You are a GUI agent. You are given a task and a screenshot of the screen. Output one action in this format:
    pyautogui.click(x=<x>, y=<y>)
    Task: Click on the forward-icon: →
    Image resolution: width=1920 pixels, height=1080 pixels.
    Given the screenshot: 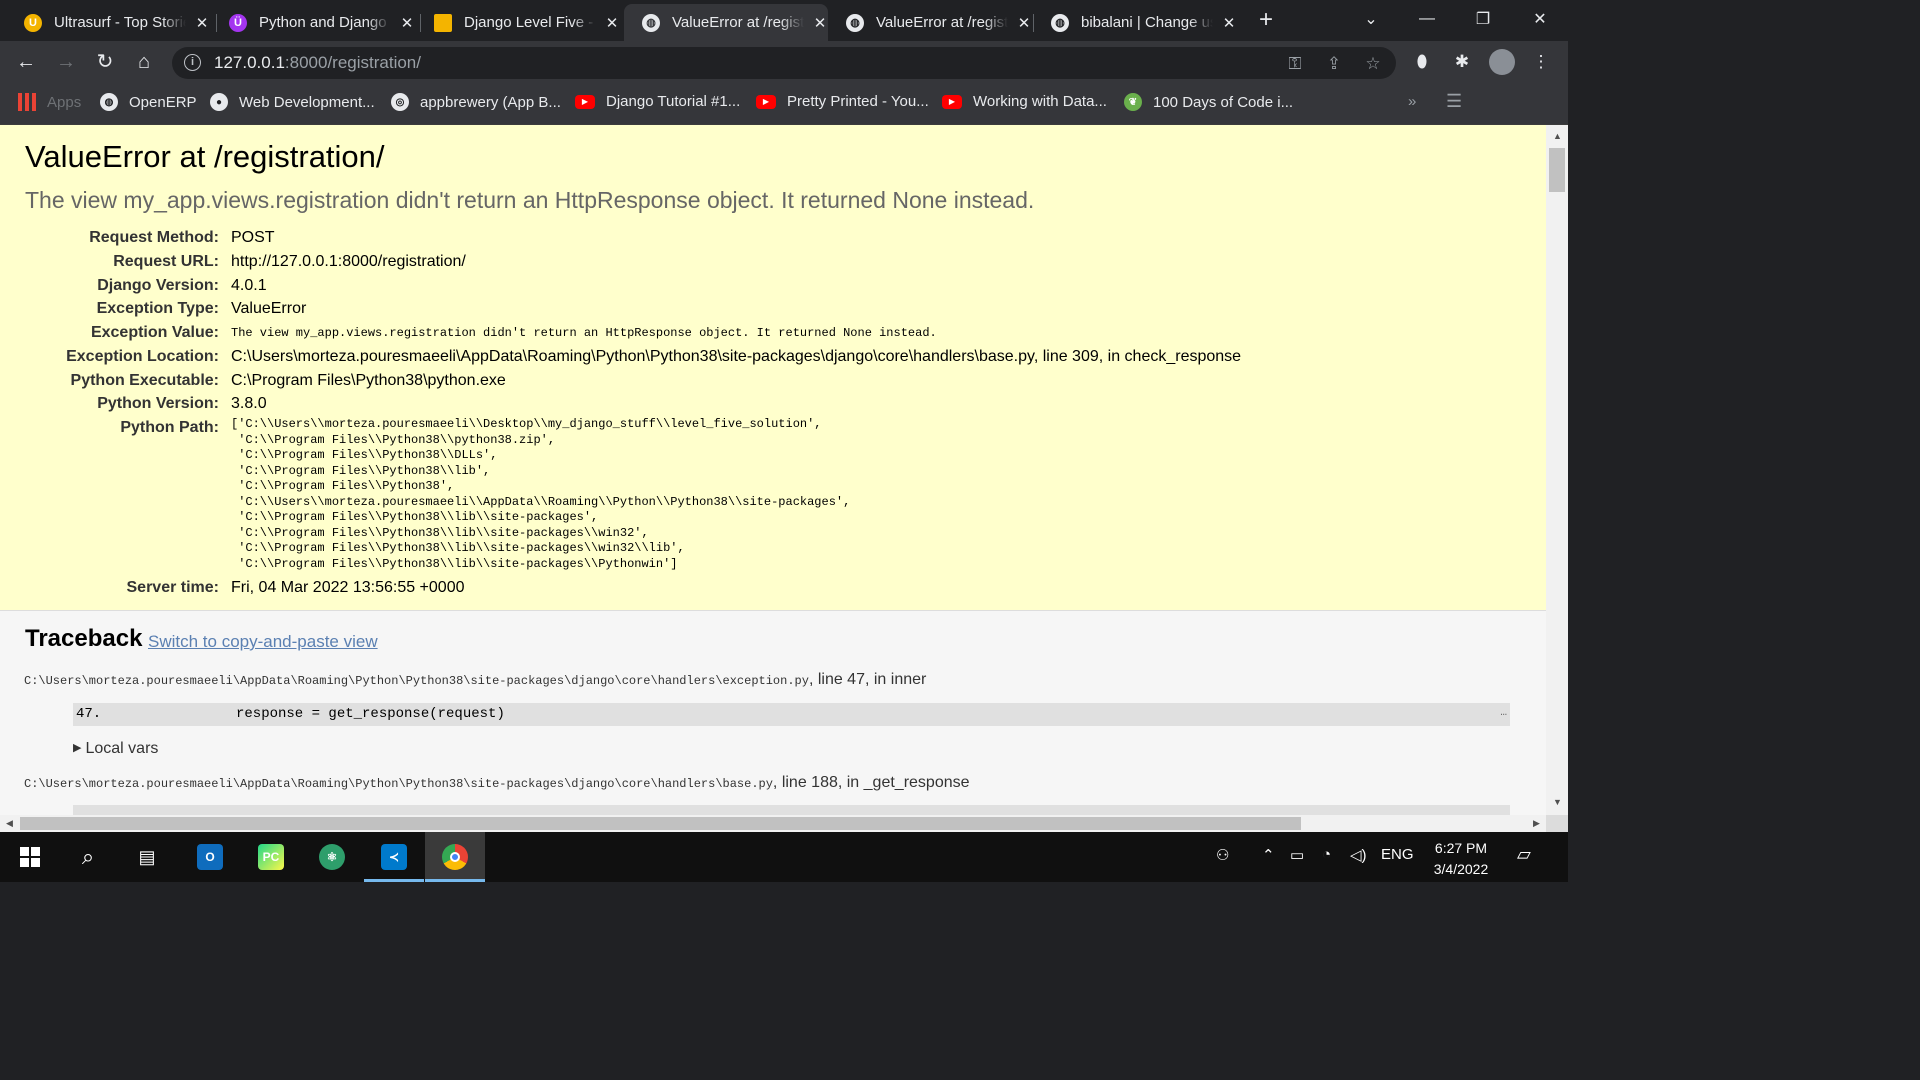 What is the action you would take?
    pyautogui.click(x=66, y=62)
    